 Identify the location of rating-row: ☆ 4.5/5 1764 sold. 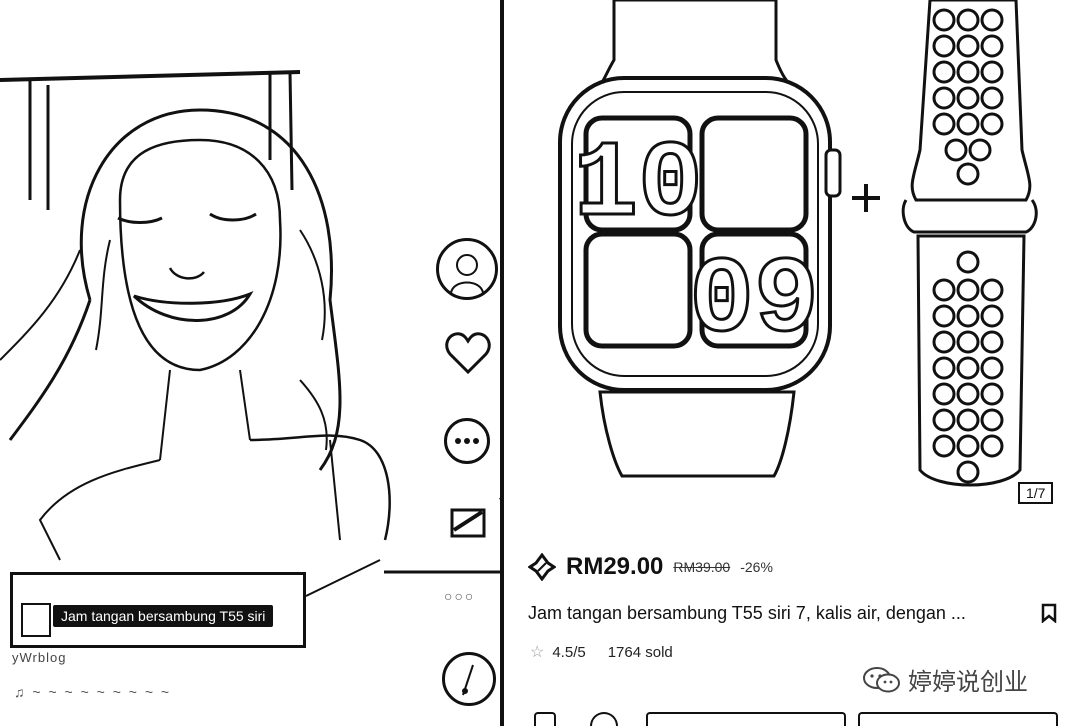
(601, 652).